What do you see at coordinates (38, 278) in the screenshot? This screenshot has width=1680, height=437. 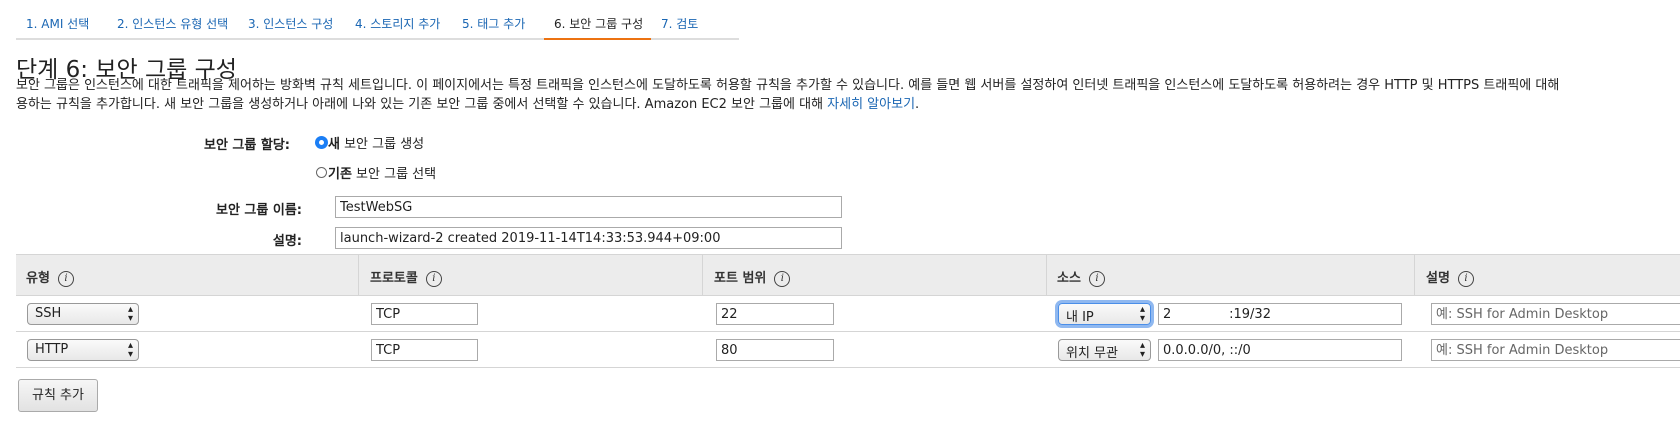 I see `column-header-type-label: 유형` at bounding box center [38, 278].